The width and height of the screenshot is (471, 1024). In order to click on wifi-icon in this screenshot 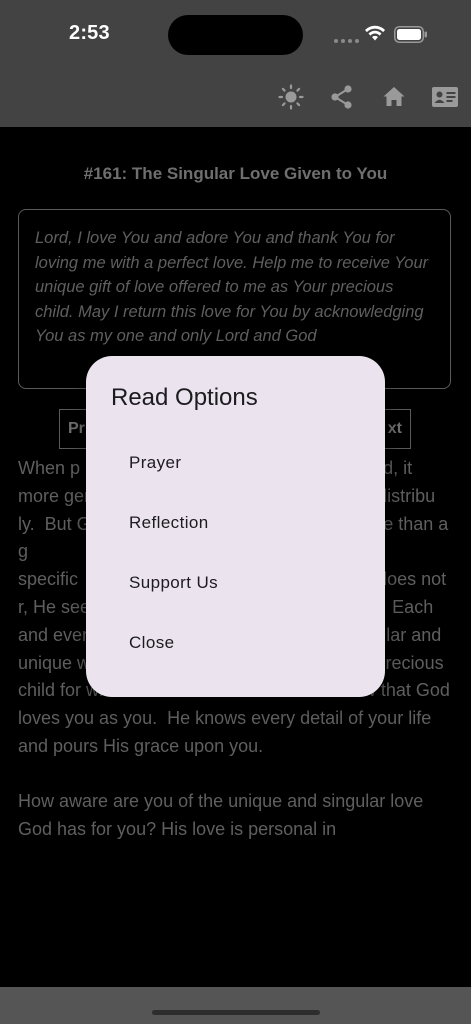, I will do `click(375, 33)`.